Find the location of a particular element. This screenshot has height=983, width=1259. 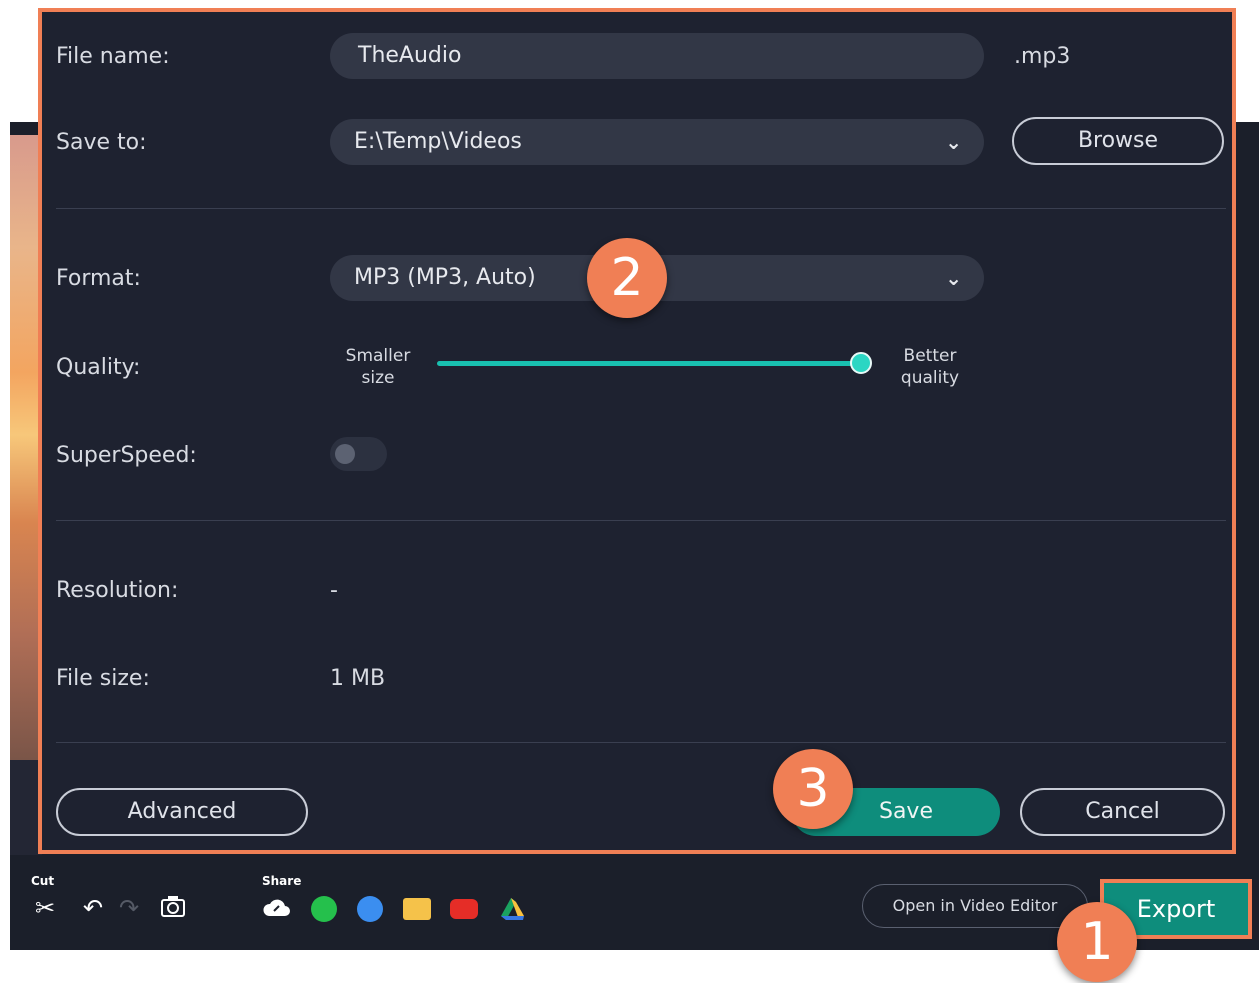

superspeed-label: SuperSpeed: is located at coordinates (126, 455).